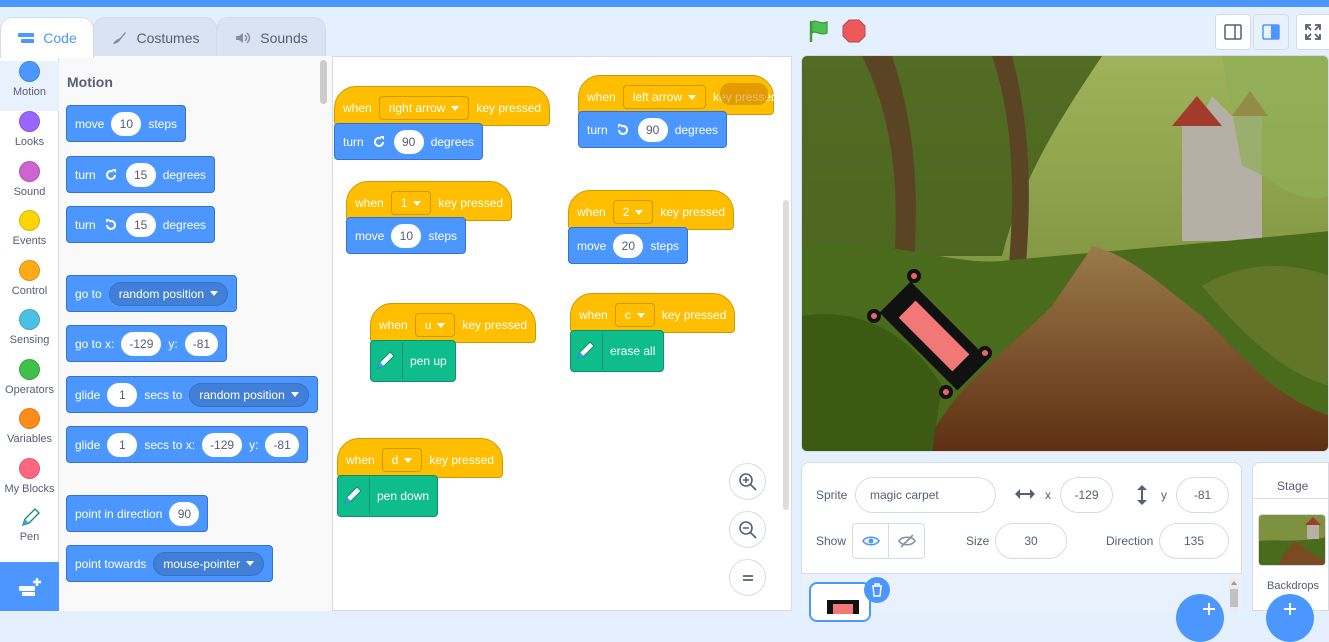 This screenshot has width=1329, height=642. What do you see at coordinates (29, 532) in the screenshot?
I see `category-pen: Pen` at bounding box center [29, 532].